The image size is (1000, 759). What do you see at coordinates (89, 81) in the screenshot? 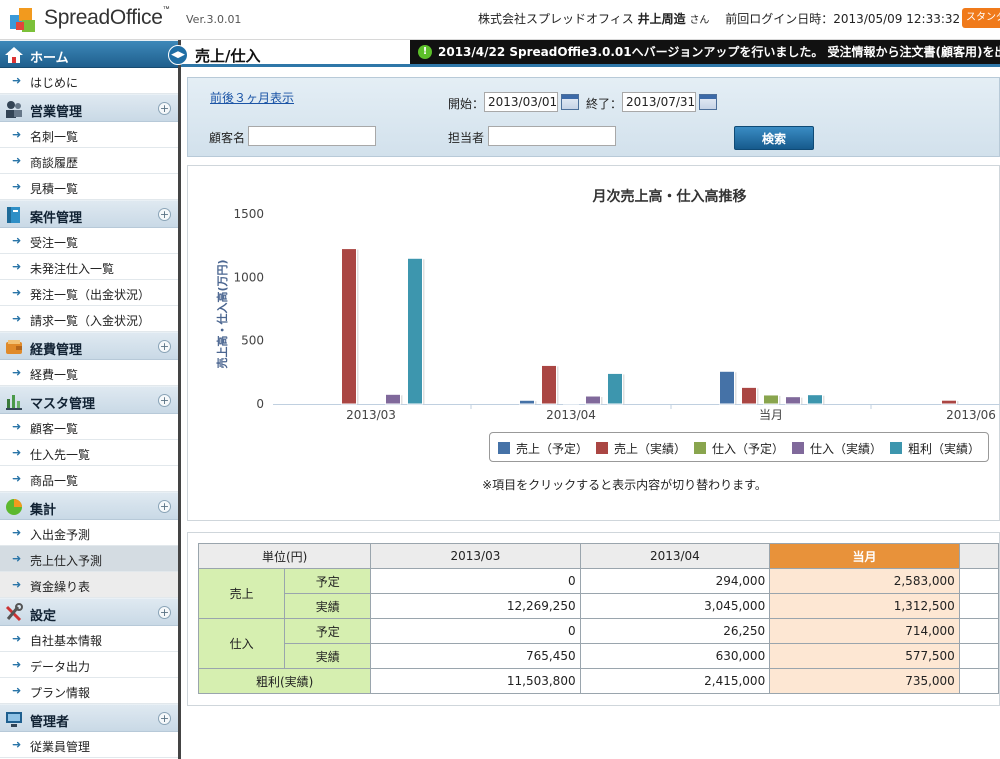
I see `sidebar-item-intro: ➜ はじめに` at bounding box center [89, 81].